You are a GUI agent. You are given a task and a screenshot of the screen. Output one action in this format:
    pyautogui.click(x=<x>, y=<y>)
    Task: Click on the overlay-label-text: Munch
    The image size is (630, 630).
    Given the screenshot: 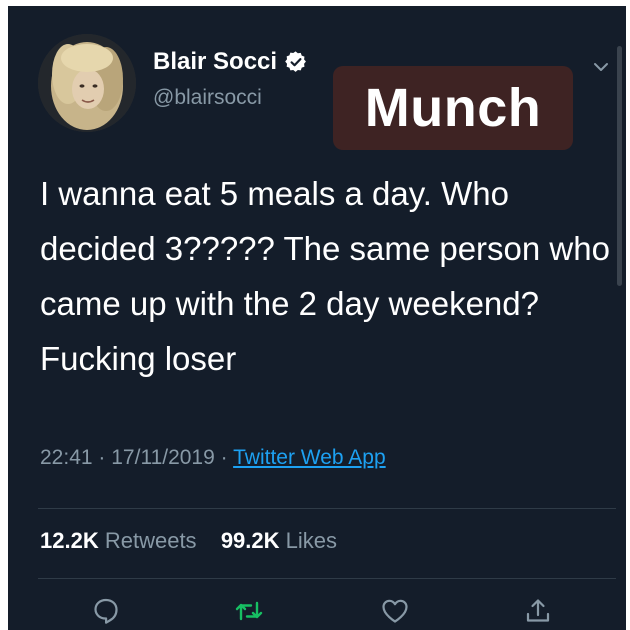 What is the action you would take?
    pyautogui.click(x=453, y=108)
    